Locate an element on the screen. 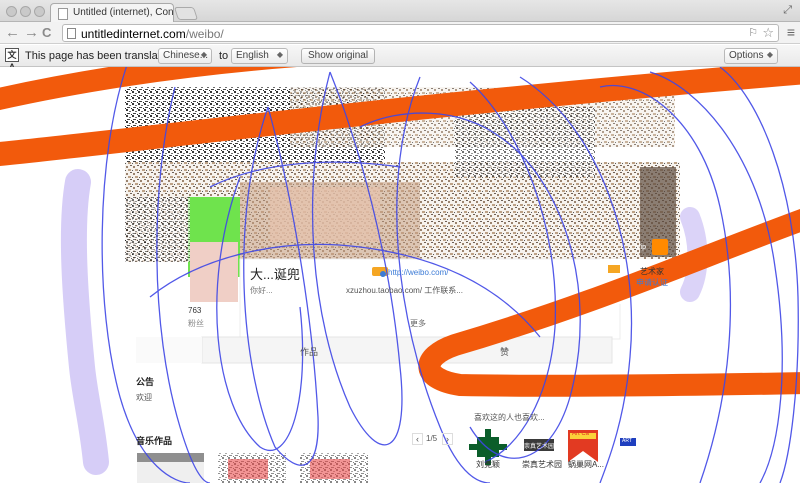 Image resolution: width=800 pixels, height=483 pixels. tab-praise: 赞 is located at coordinates (504, 351).